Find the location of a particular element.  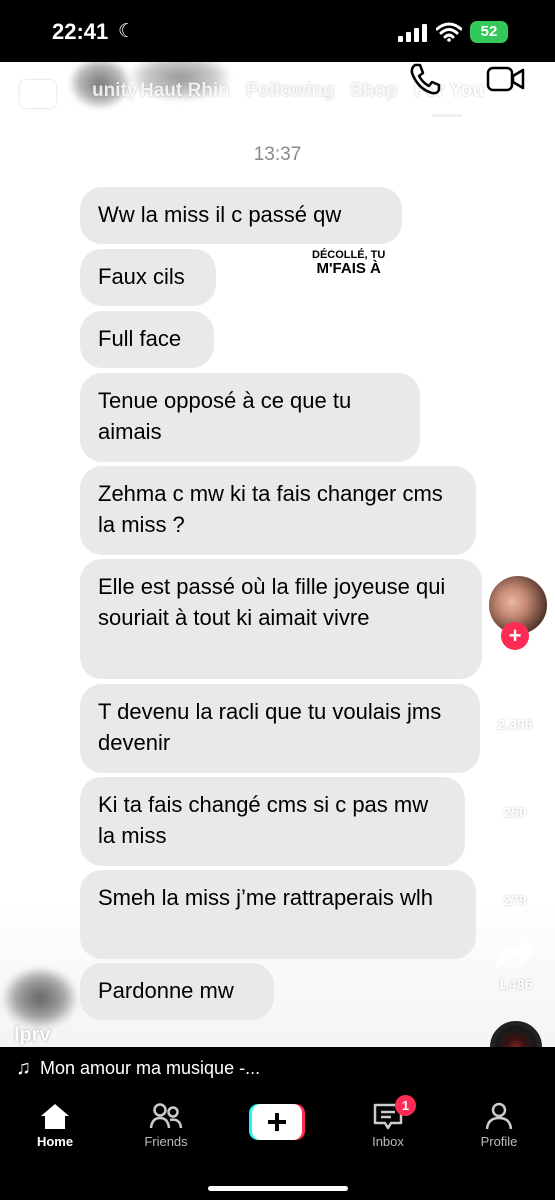

tab-haut-rhin: Haut Rhin is located at coordinates (185, 91).